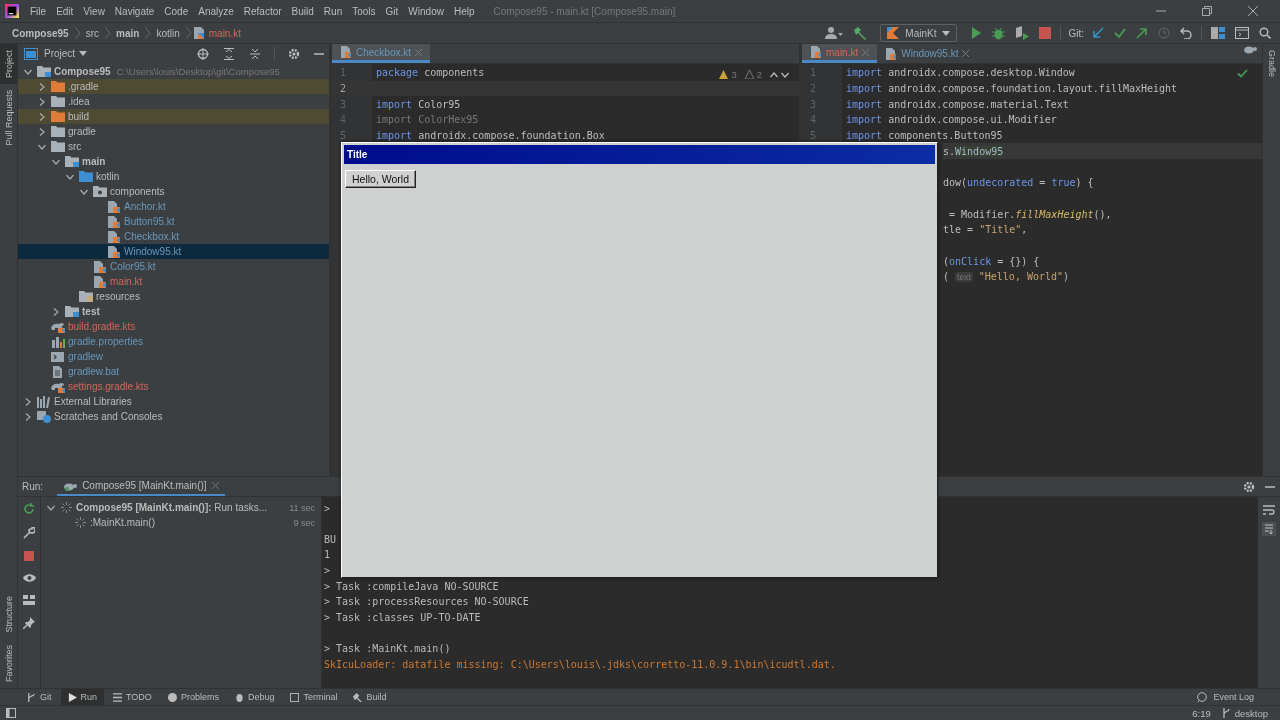 Image resolution: width=1280 pixels, height=720 pixels. I want to click on tree-item: Checkbox.kt, so click(173, 236).